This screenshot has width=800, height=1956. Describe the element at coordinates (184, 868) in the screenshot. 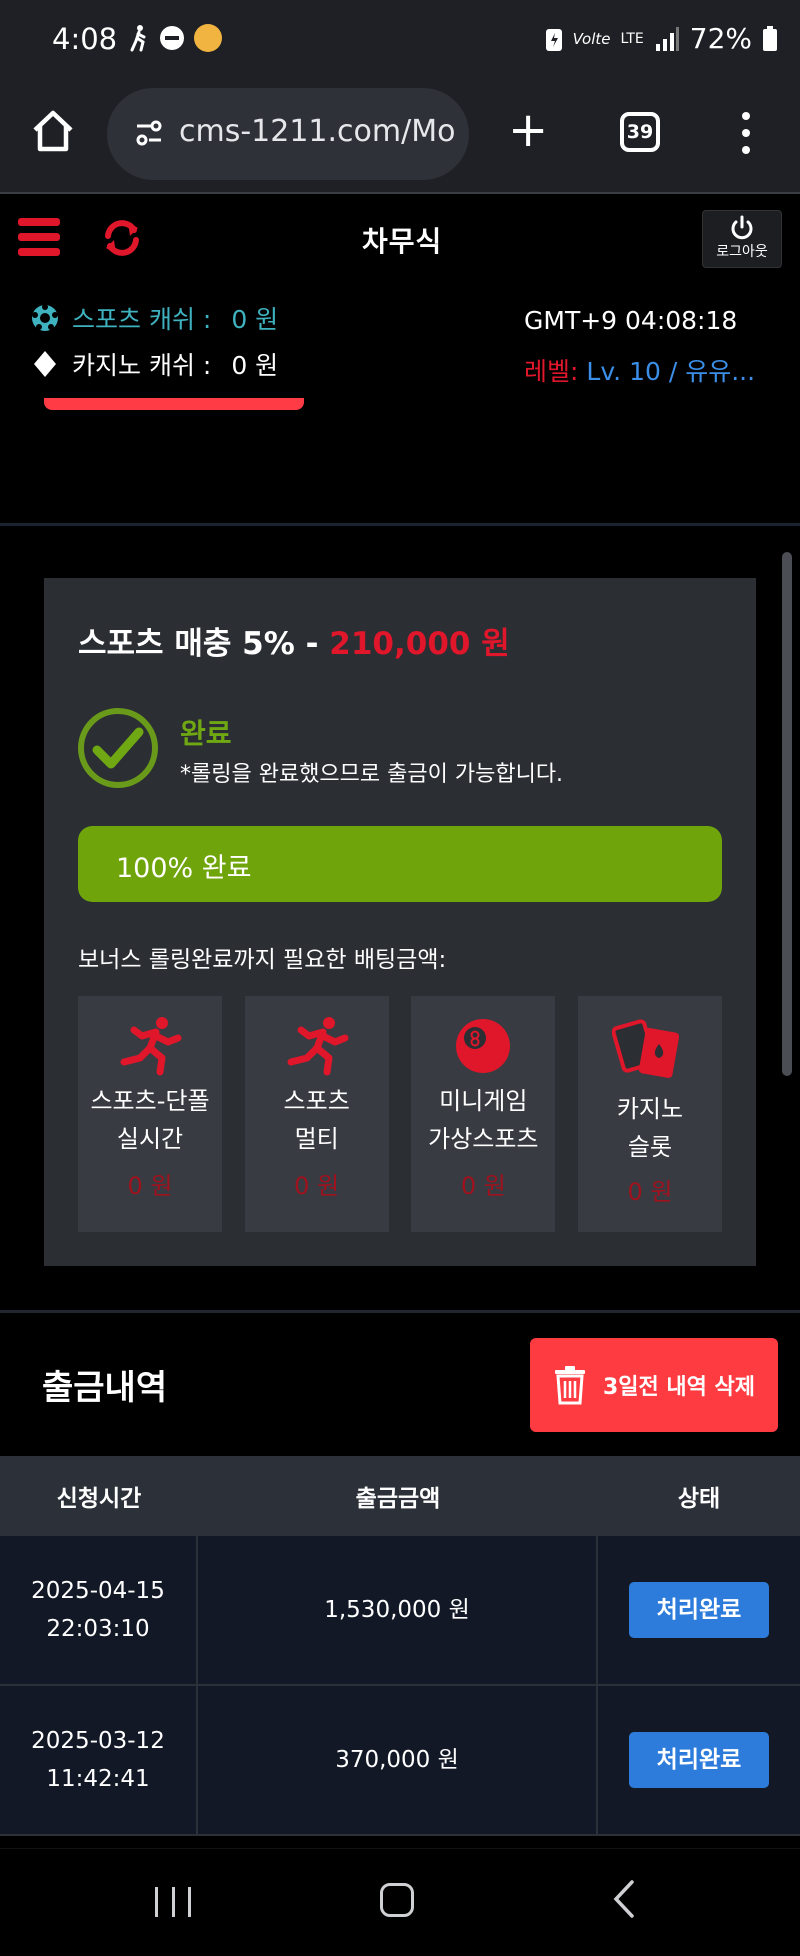

I see `rolling-progress-text: 100% 완료` at that location.